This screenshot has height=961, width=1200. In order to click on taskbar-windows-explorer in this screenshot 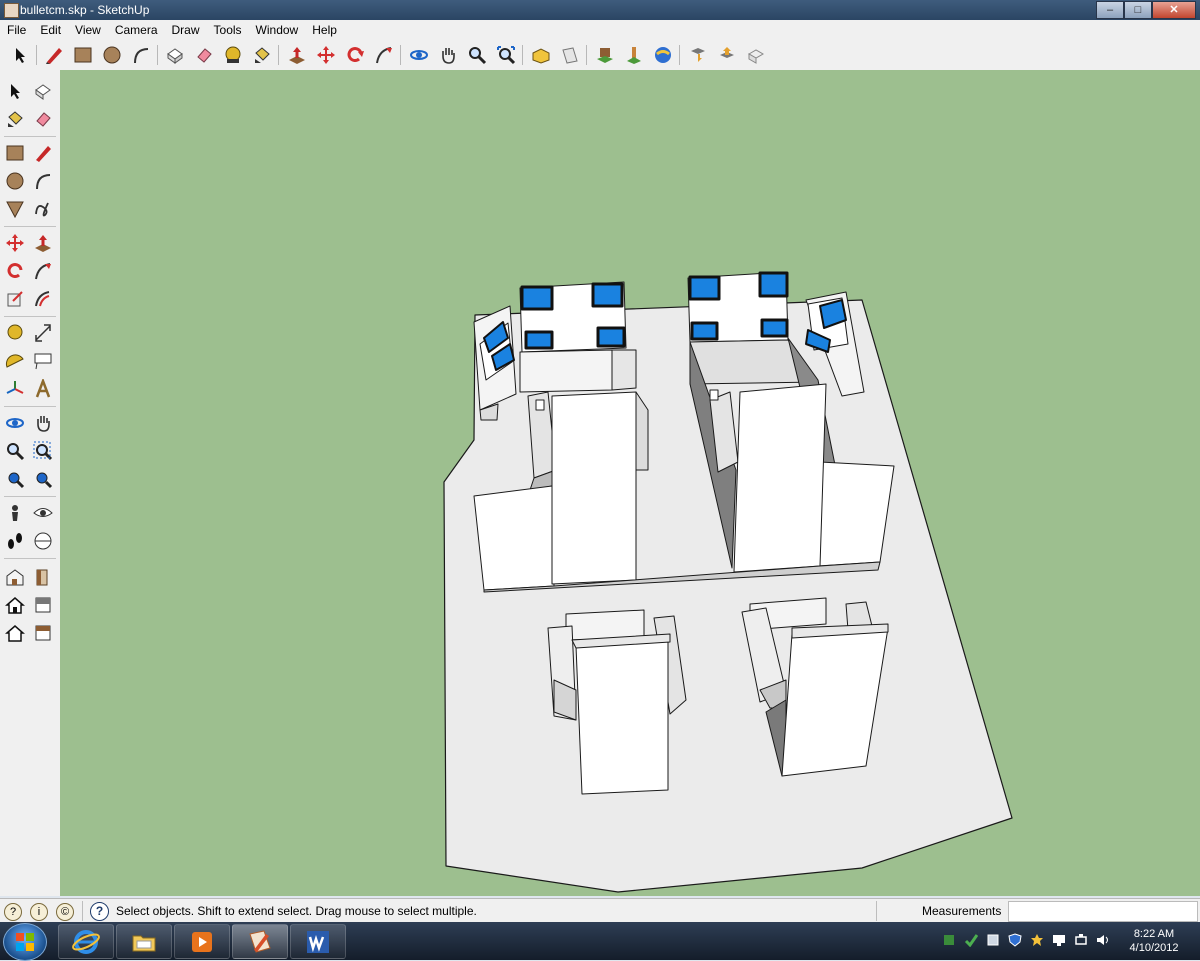, I will do `click(144, 941)`.